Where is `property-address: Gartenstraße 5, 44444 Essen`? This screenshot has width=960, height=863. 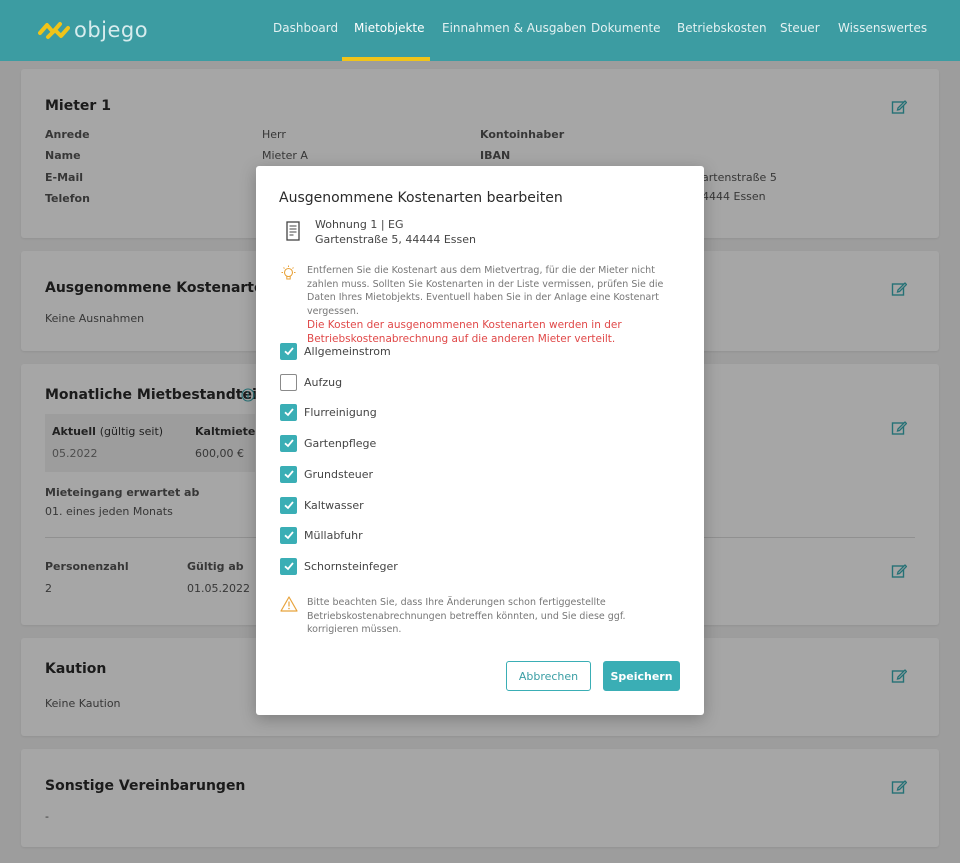 property-address: Gartenstraße 5, 44444 Essen is located at coordinates (395, 239).